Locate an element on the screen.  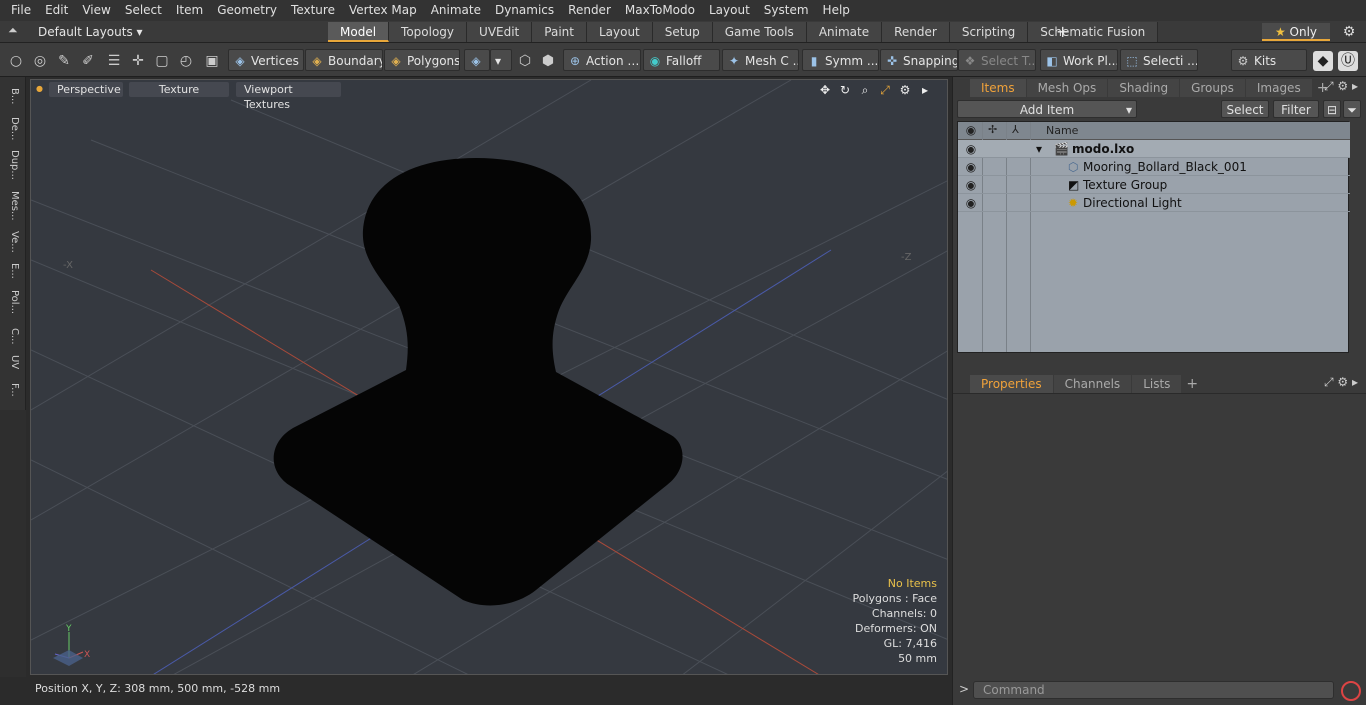
polygons-button: ◈ Polygons is located at coordinates (422, 60).